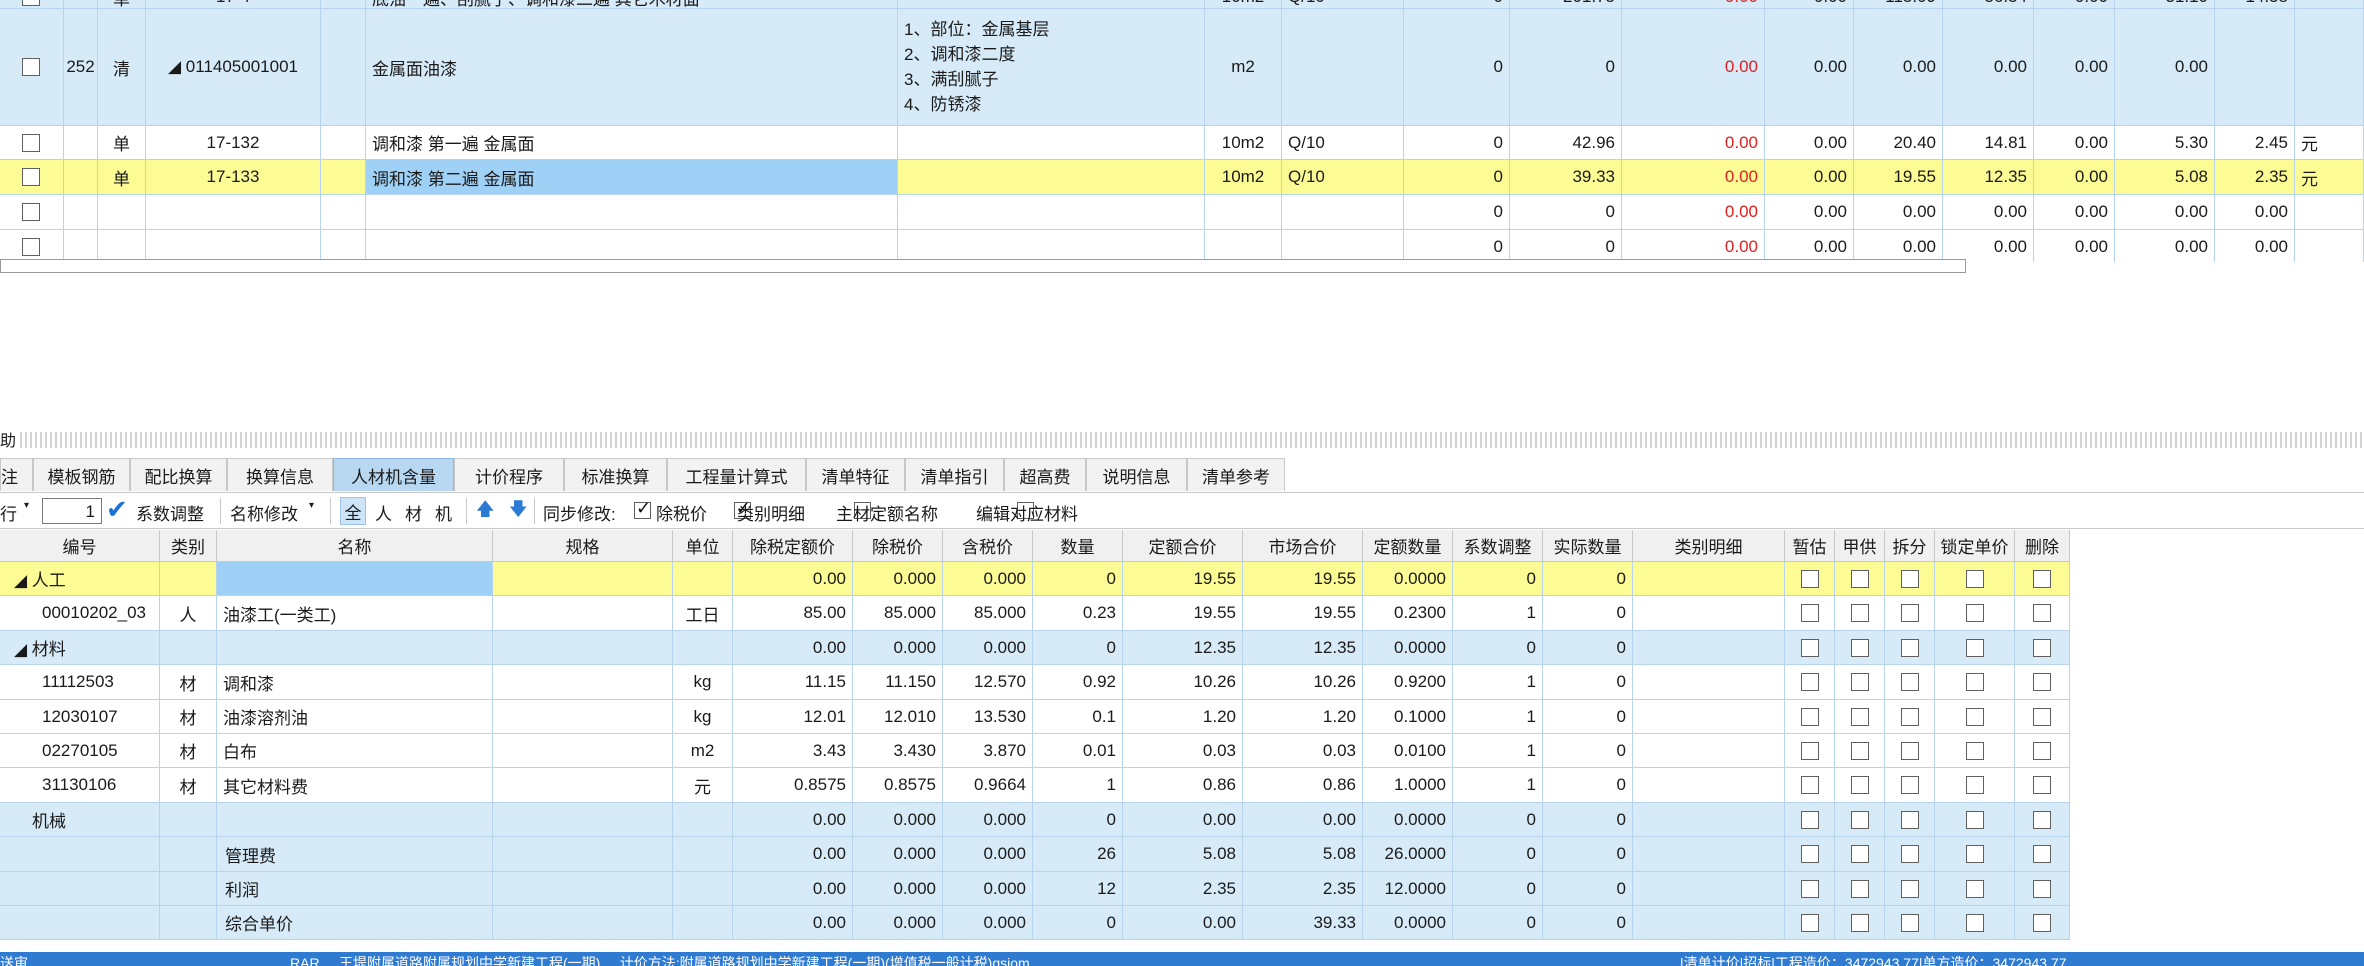 This screenshot has height=966, width=2364. Describe the element at coordinates (988, 785) in the screenshot. I see `cell-p3: 0.9664` at that location.